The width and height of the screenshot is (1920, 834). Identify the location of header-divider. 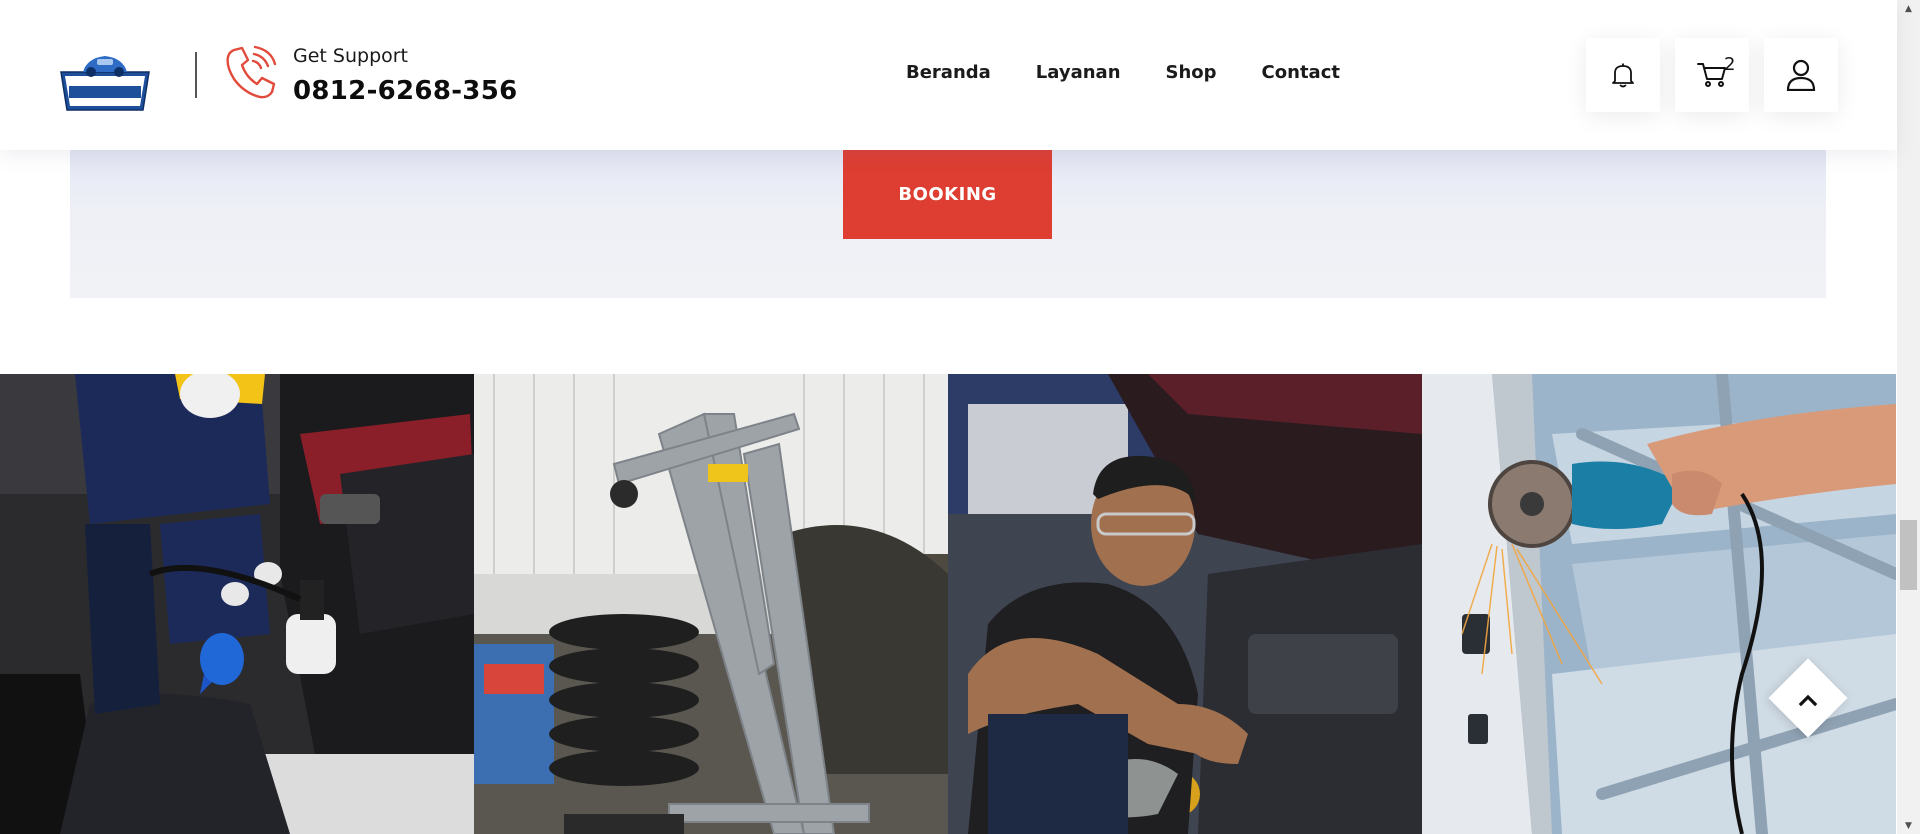
(196, 75).